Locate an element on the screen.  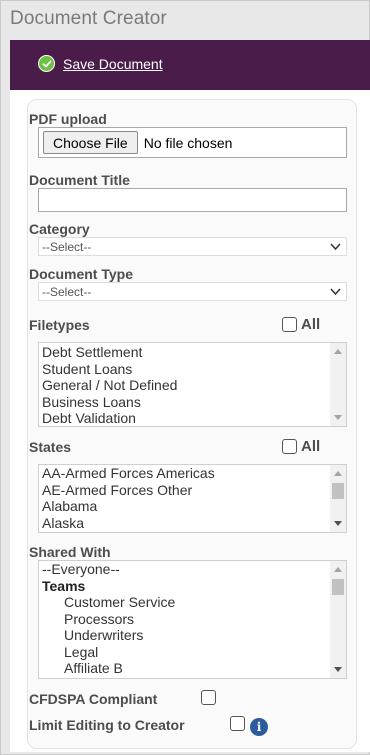
list-item: Customer Service is located at coordinates (185, 602).